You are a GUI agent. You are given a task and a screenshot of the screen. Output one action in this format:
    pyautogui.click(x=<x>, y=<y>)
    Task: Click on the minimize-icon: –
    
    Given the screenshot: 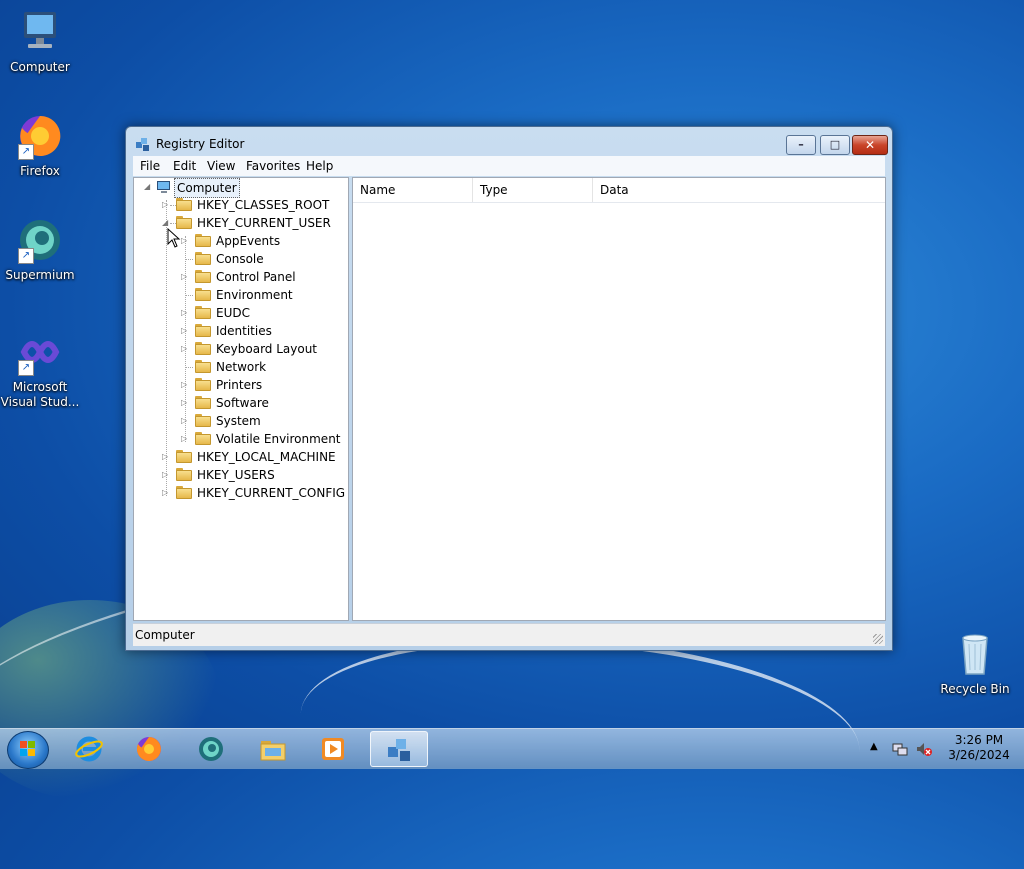 What is the action you would take?
    pyautogui.click(x=801, y=144)
    